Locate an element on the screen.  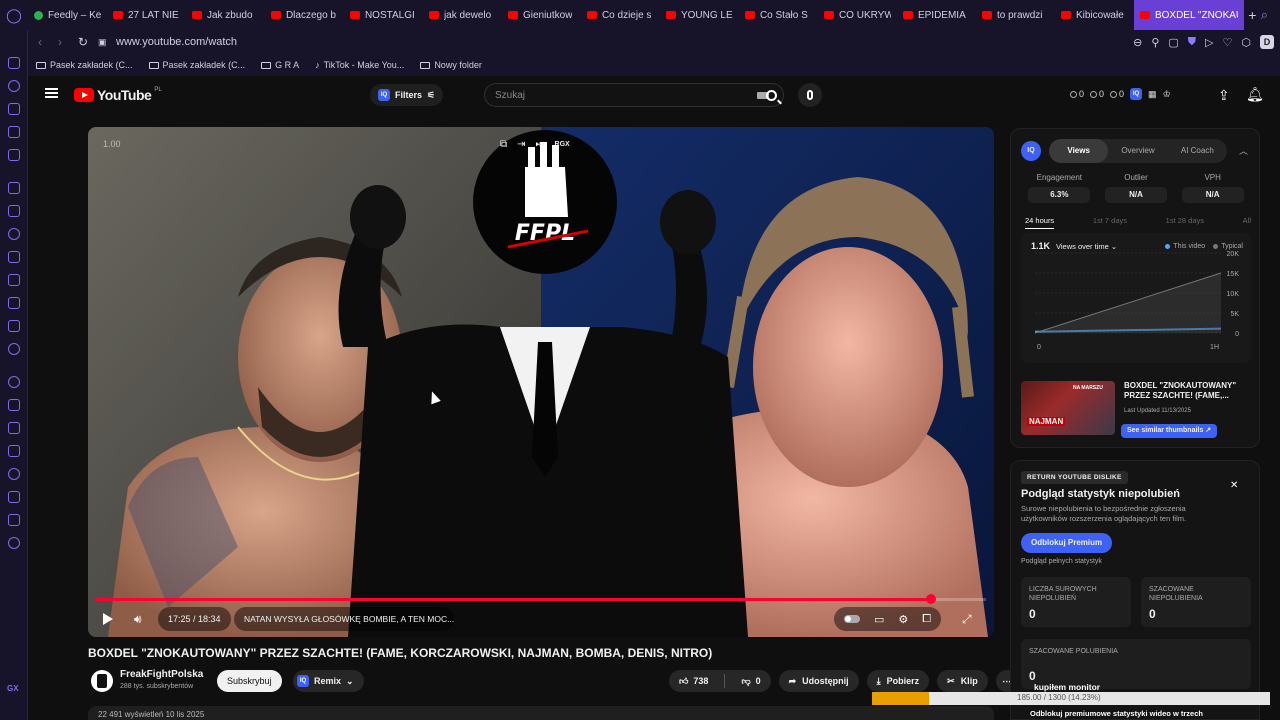
bookmark-item: Nowy folder is located at coordinates (451, 65).